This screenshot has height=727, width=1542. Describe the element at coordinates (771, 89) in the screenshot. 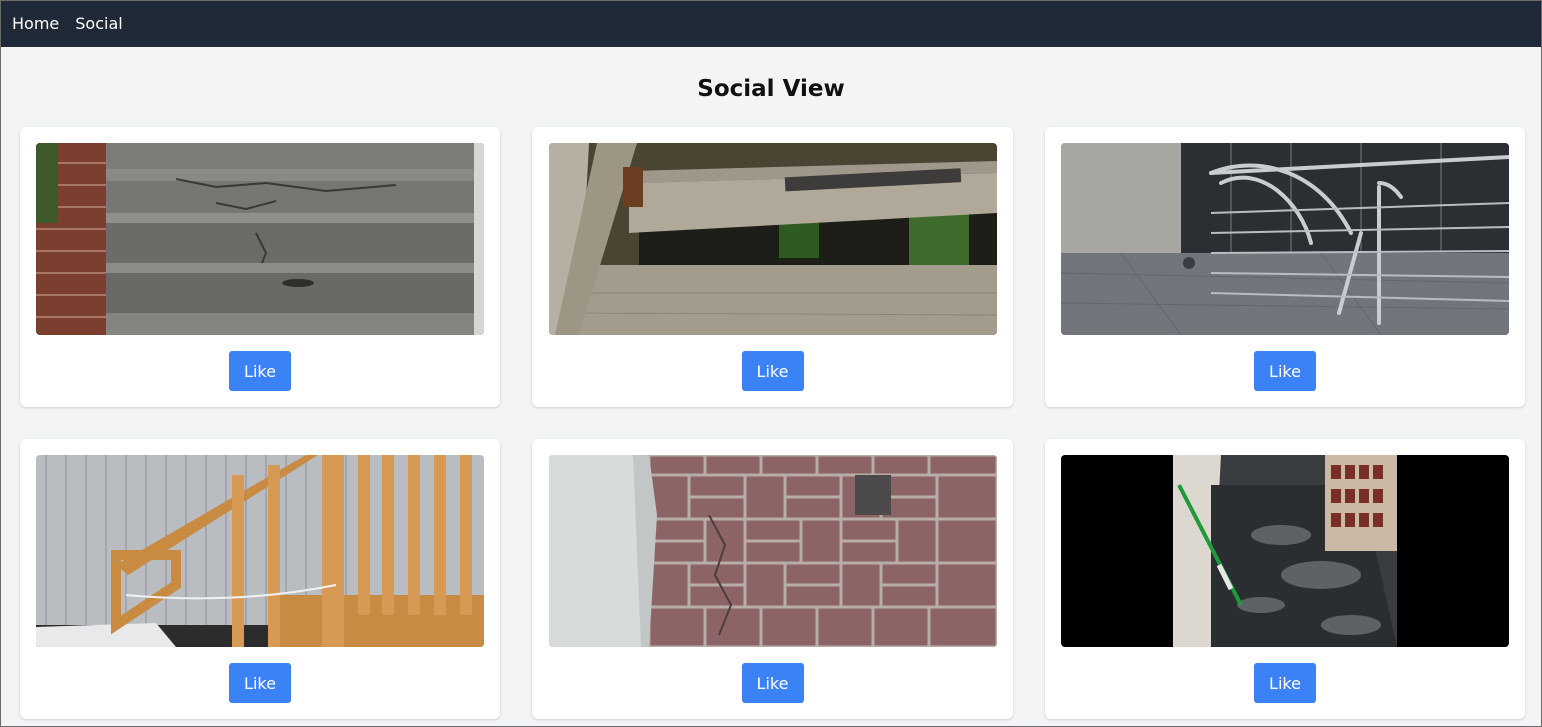

I see `page-title: Social View` at that location.